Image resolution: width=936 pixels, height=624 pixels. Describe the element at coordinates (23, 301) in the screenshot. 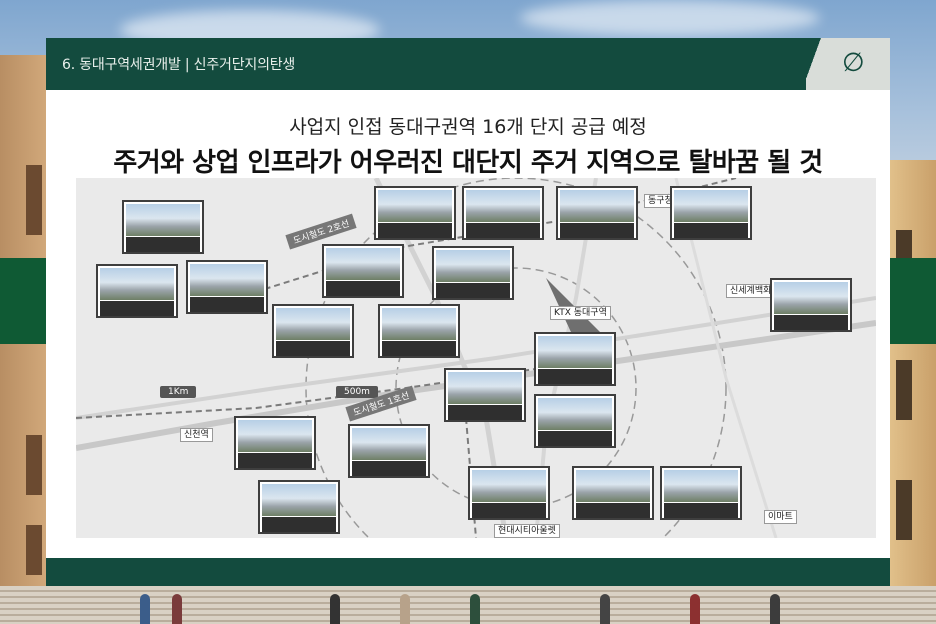

I see `green-band-left` at that location.